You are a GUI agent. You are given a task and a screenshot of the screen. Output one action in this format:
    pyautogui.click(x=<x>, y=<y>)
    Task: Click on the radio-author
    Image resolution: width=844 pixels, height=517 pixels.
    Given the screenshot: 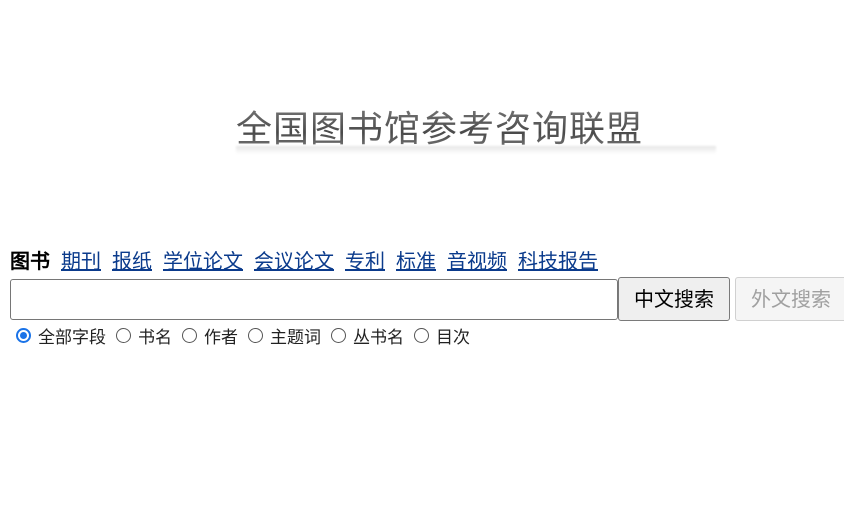 What is the action you would take?
    pyautogui.click(x=189, y=335)
    